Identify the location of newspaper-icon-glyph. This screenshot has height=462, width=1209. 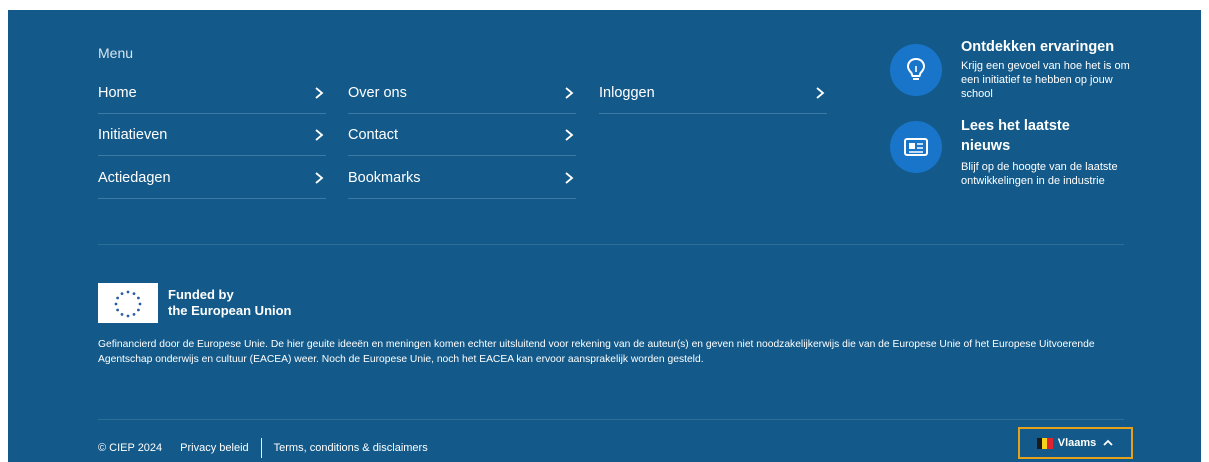
(916, 147).